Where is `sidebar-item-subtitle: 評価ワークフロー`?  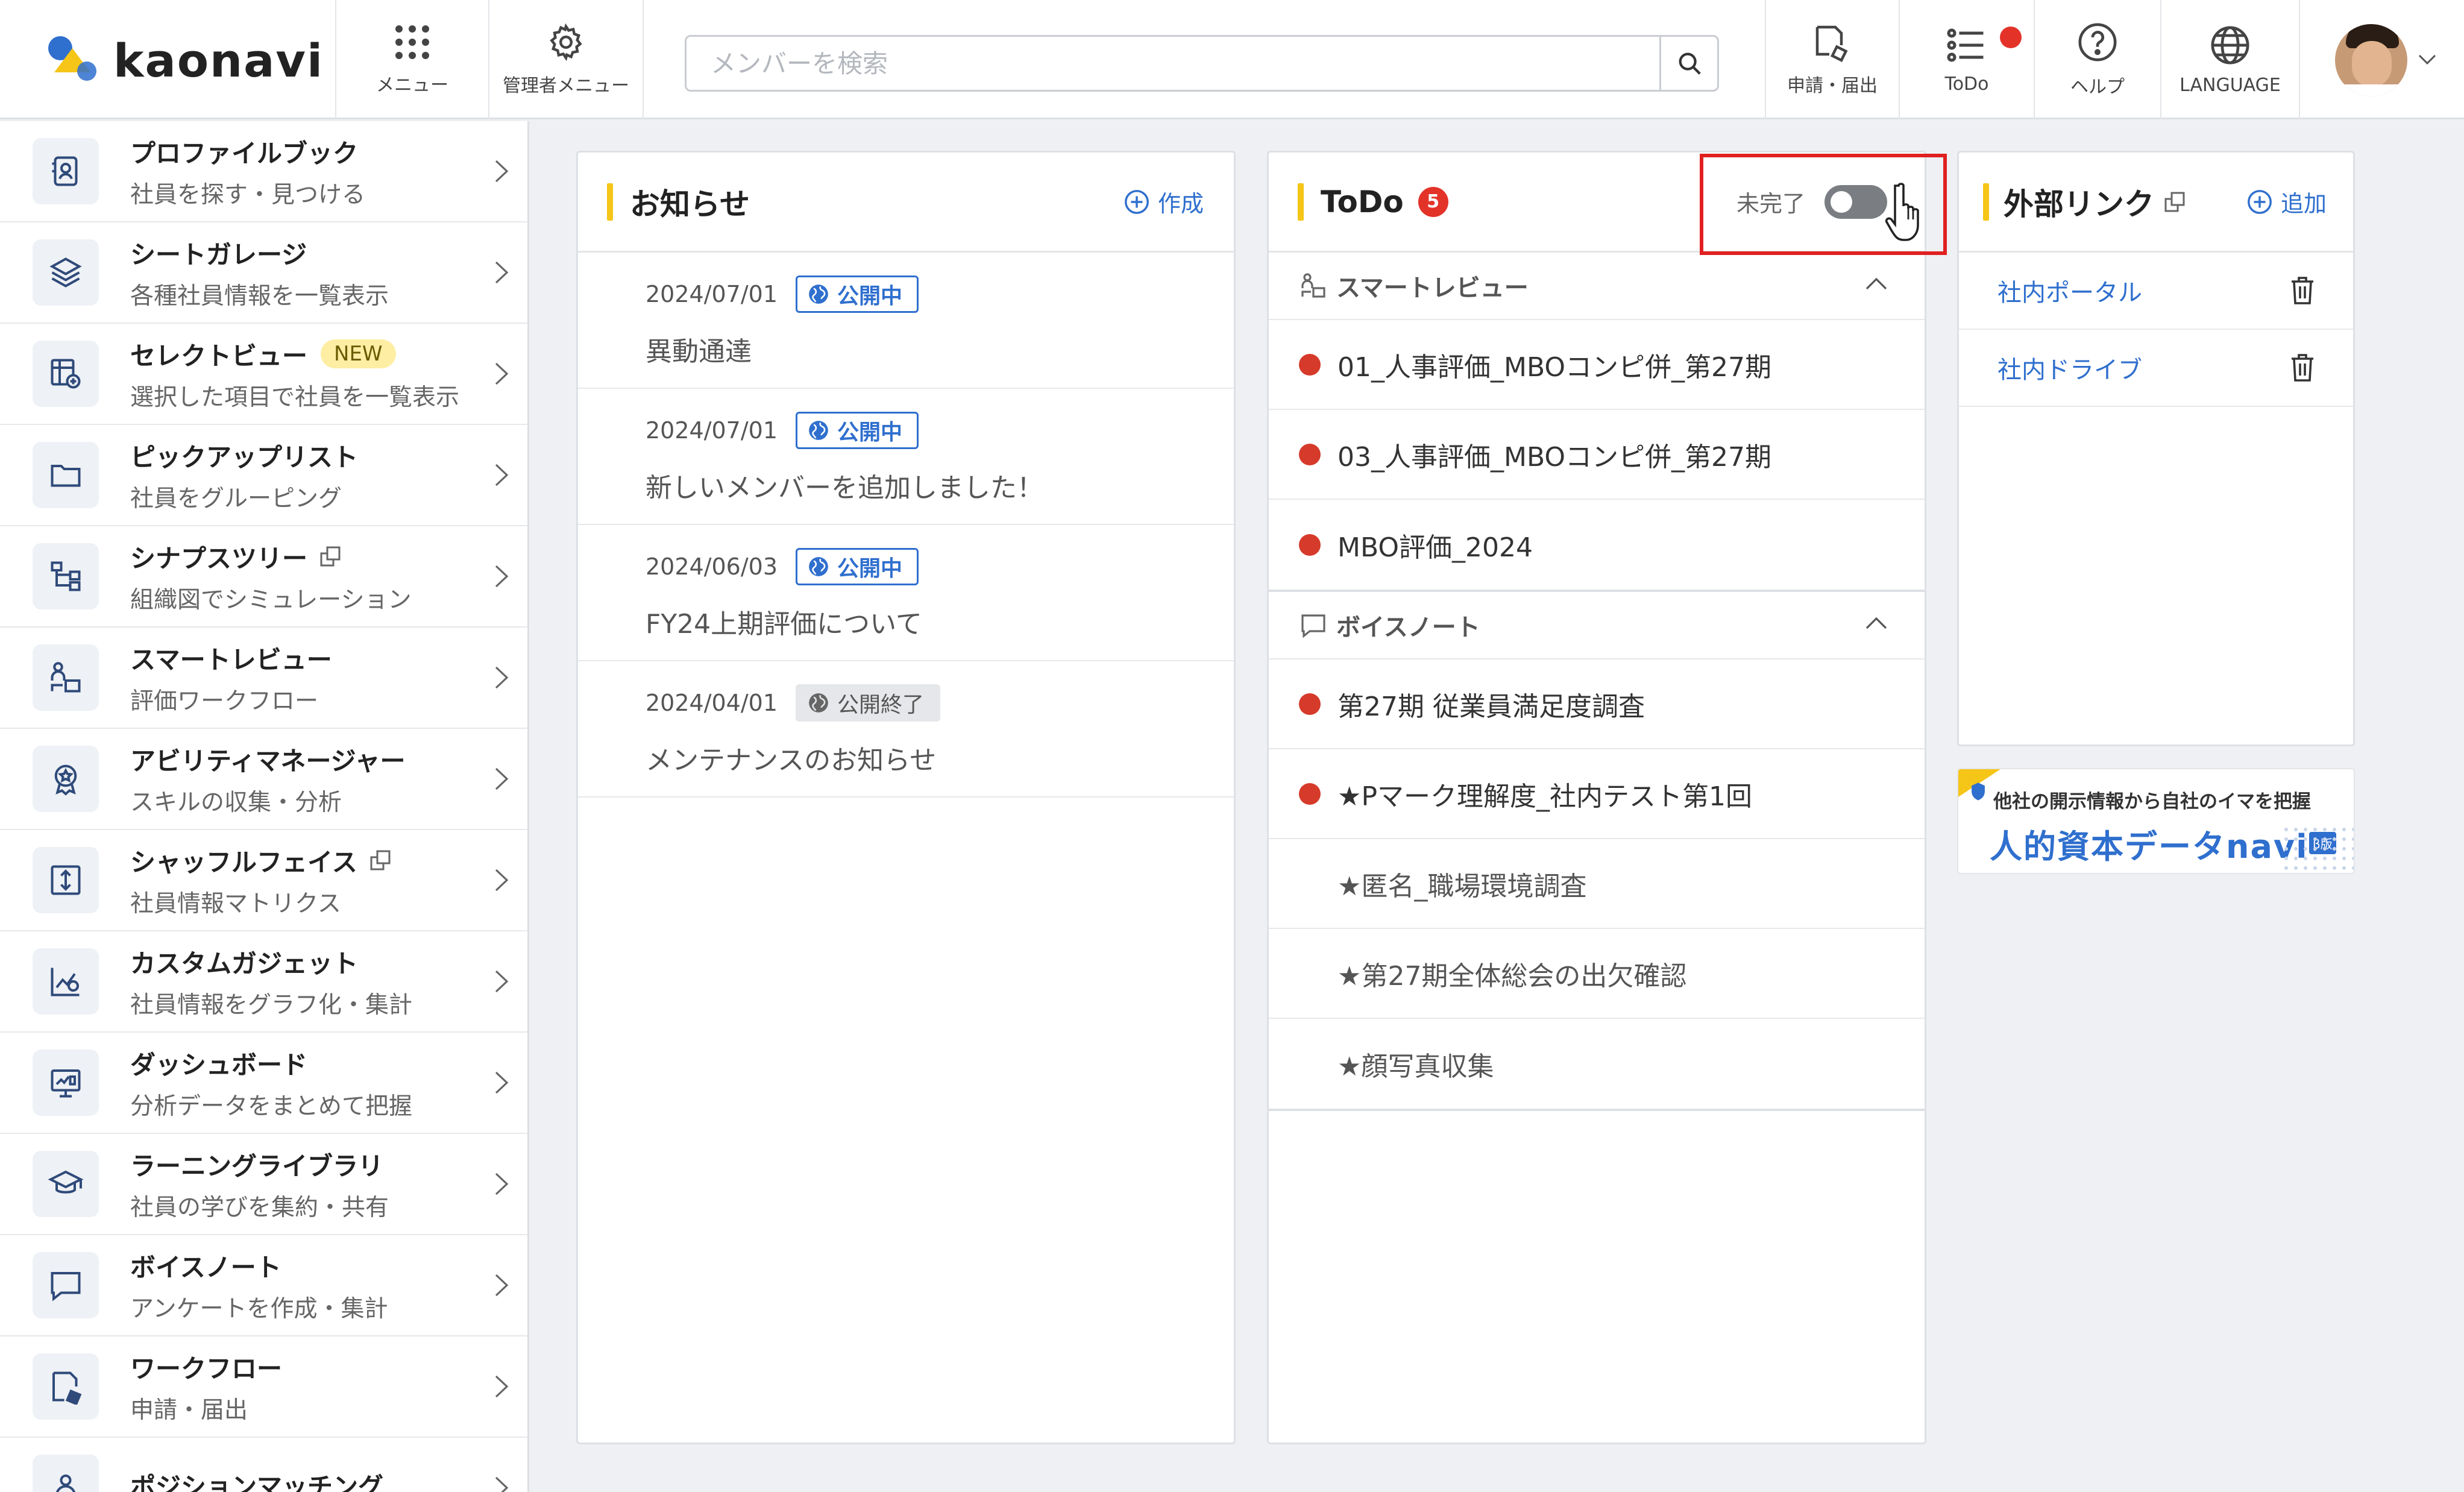
sidebar-item-subtitle: 評価ワークフロー is located at coordinates (224, 701).